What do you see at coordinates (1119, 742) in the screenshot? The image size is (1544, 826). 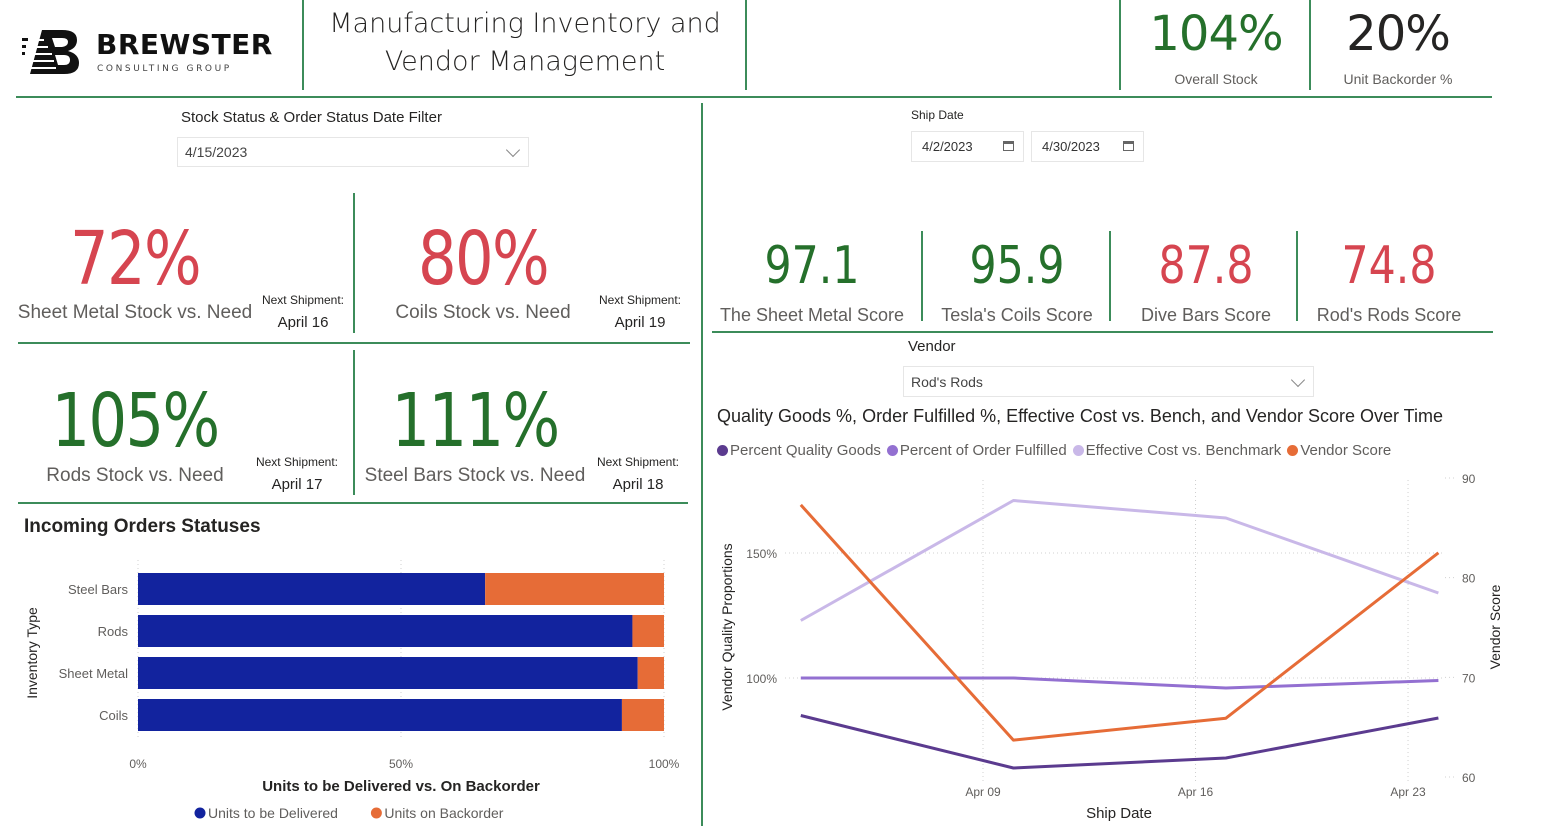 I see `series-line-percent-quality-goods` at bounding box center [1119, 742].